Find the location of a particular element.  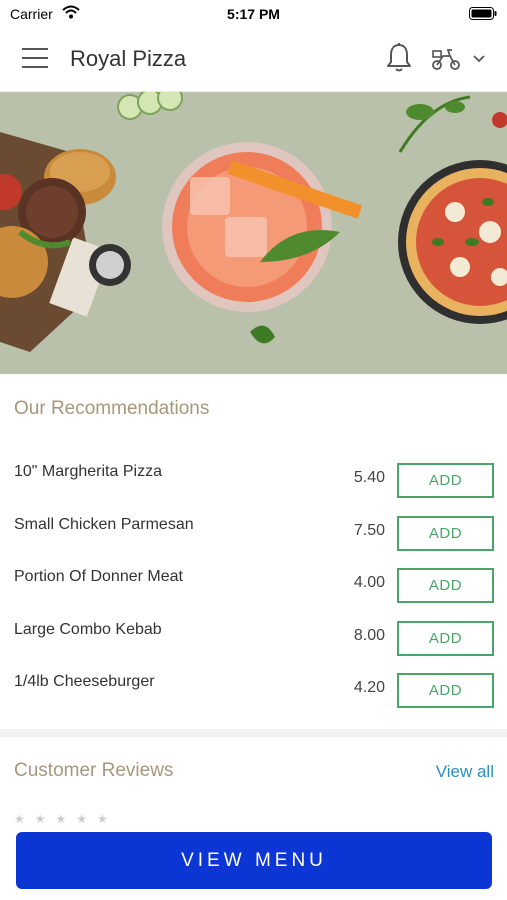

list-item: 1/4lb Cheeseburger 4.20 ADD is located at coordinates (253, 691).